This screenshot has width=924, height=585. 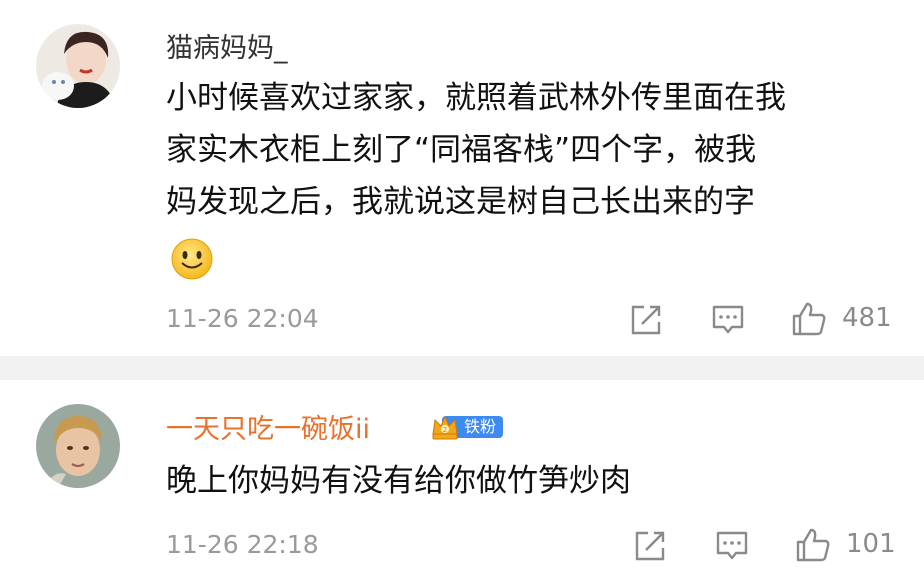 I want to click on comment-time: 11-26 22:04, so click(x=242, y=318).